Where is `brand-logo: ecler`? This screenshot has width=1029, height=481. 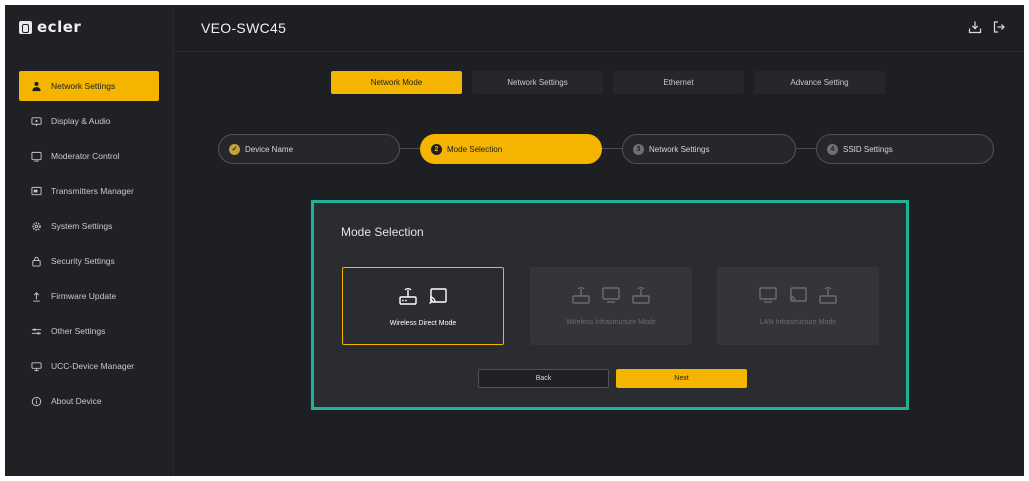
brand-logo: ecler is located at coordinates (50, 27).